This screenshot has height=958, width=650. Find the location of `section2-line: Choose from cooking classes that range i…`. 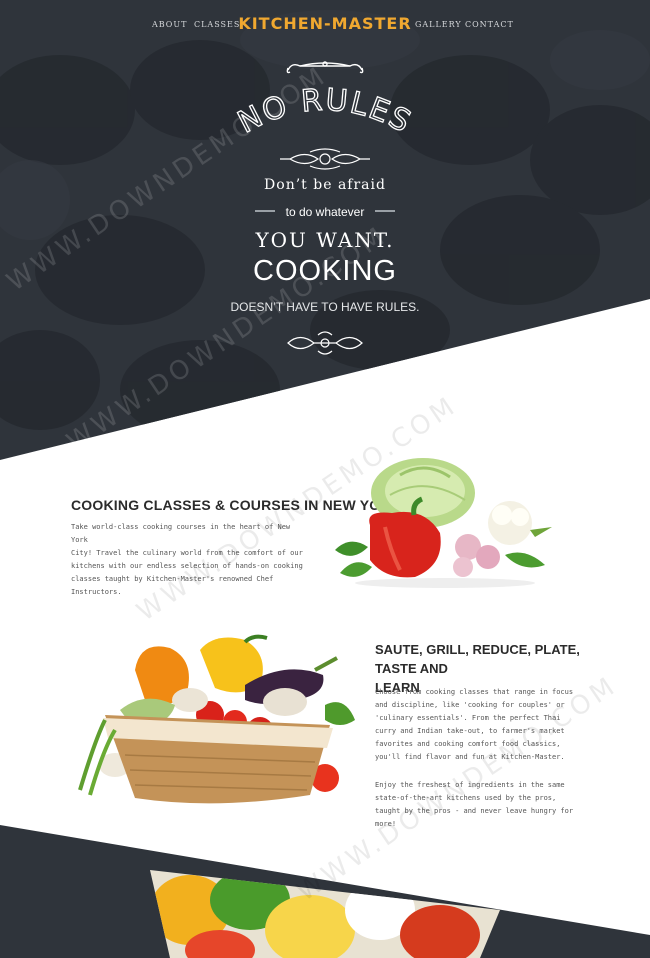

section2-line: Choose from cooking classes that range i… is located at coordinates (474, 692).